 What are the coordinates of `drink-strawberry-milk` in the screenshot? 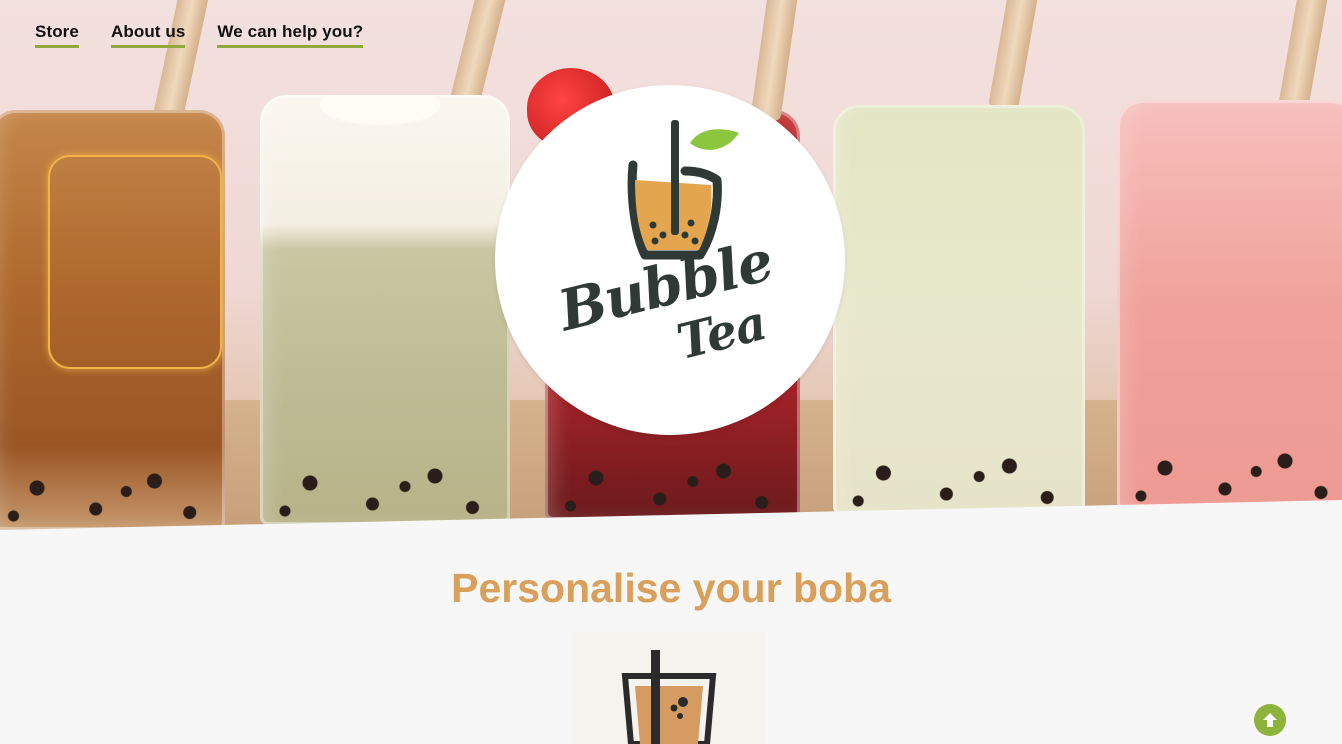 It's located at (1229, 305).